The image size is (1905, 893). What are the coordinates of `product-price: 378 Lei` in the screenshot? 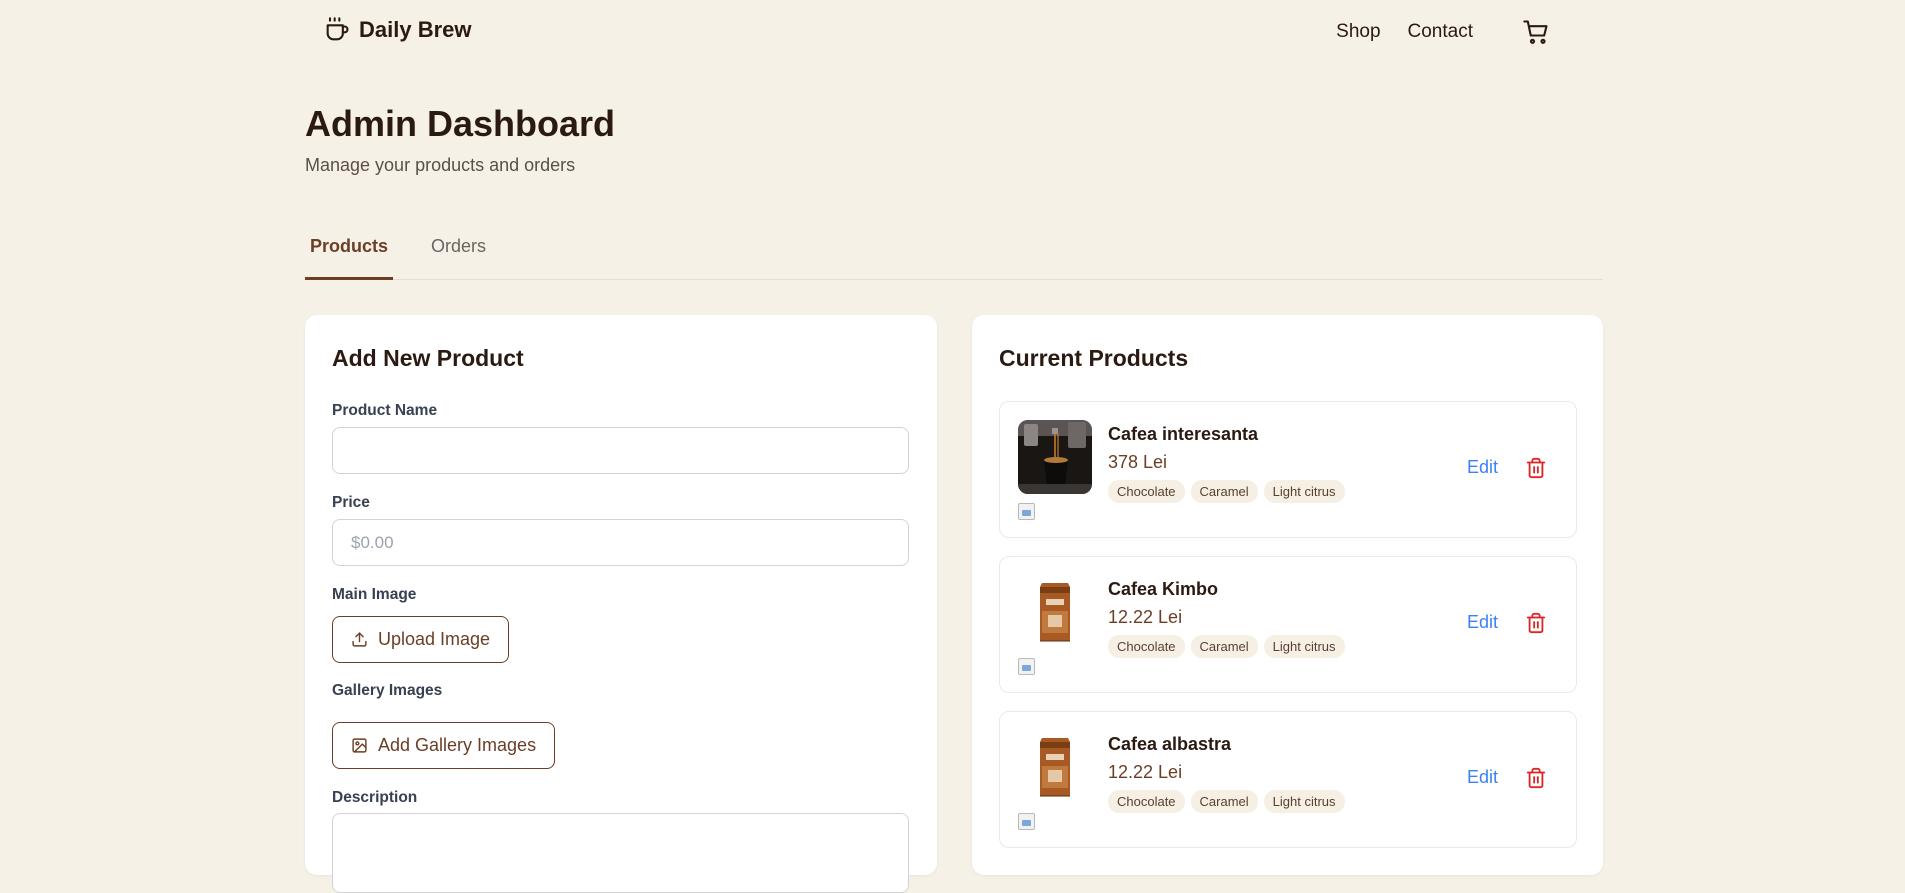 It's located at (1138, 462).